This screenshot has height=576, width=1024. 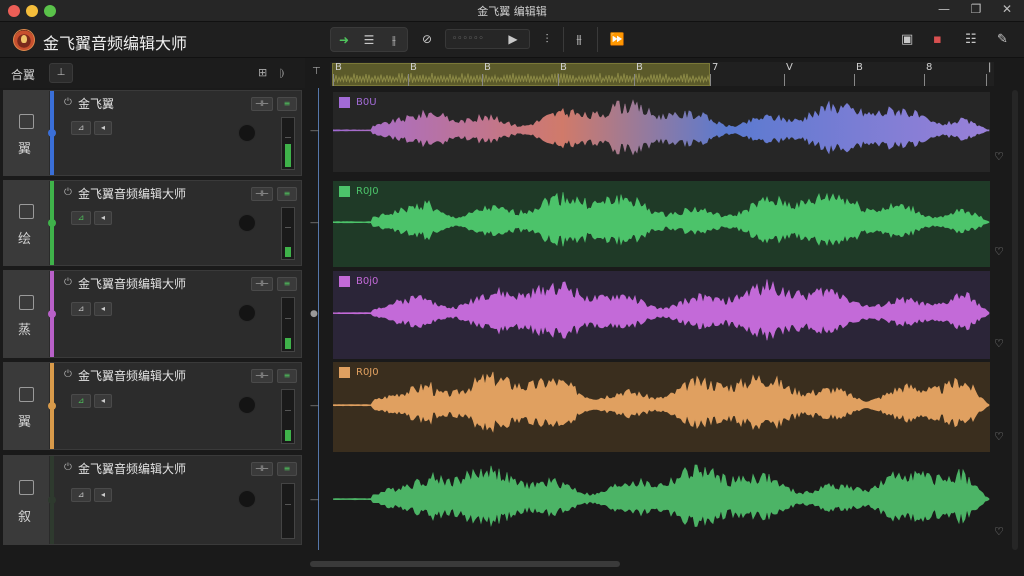 What do you see at coordinates (394, 40) in the screenshot?
I see `split-tool-icon: ⫲` at bounding box center [394, 40].